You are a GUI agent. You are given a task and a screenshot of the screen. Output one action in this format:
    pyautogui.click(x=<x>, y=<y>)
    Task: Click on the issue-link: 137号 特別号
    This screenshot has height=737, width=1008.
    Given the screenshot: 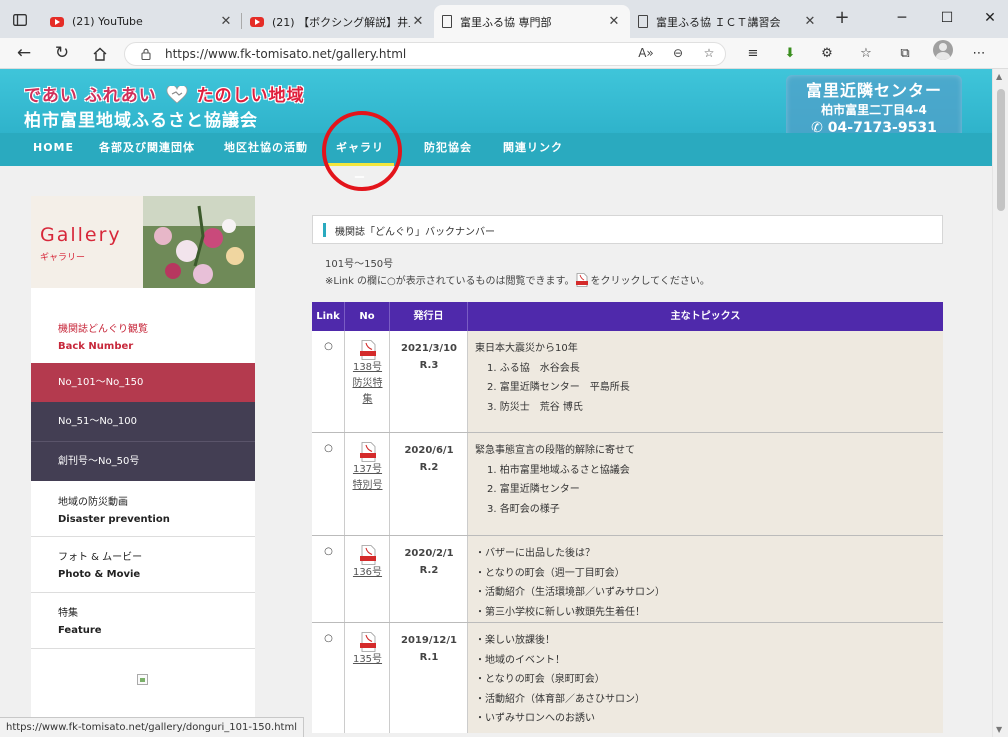 What is the action you would take?
    pyautogui.click(x=367, y=478)
    